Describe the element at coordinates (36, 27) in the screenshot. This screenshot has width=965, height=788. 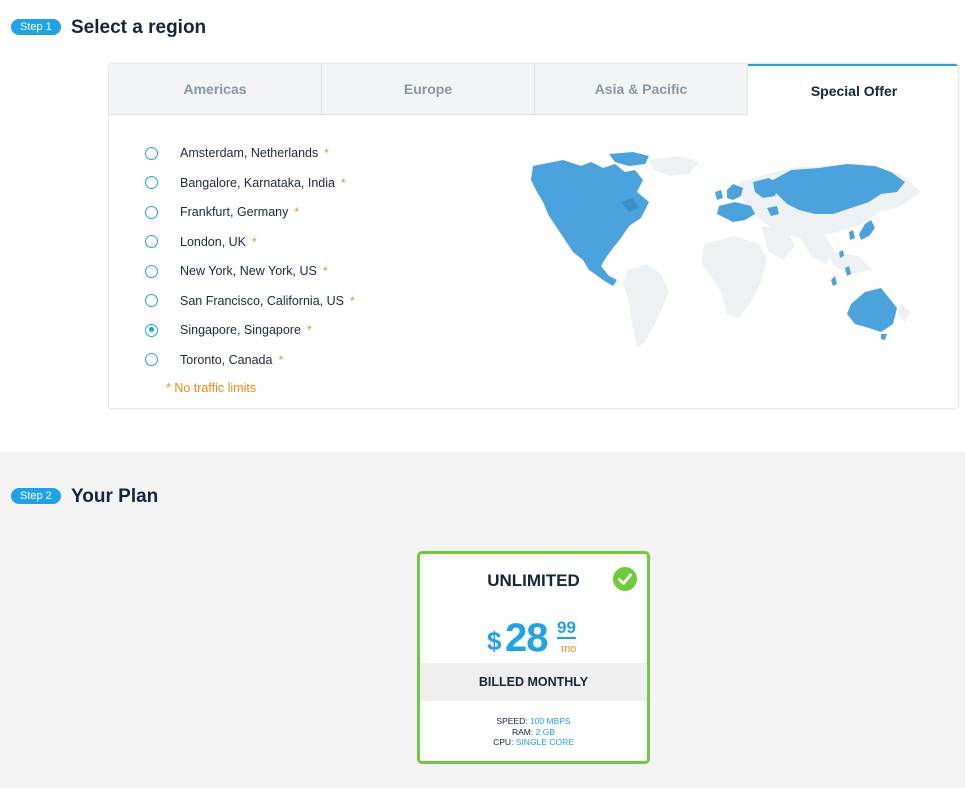
I see `step-badge: Step 1` at that location.